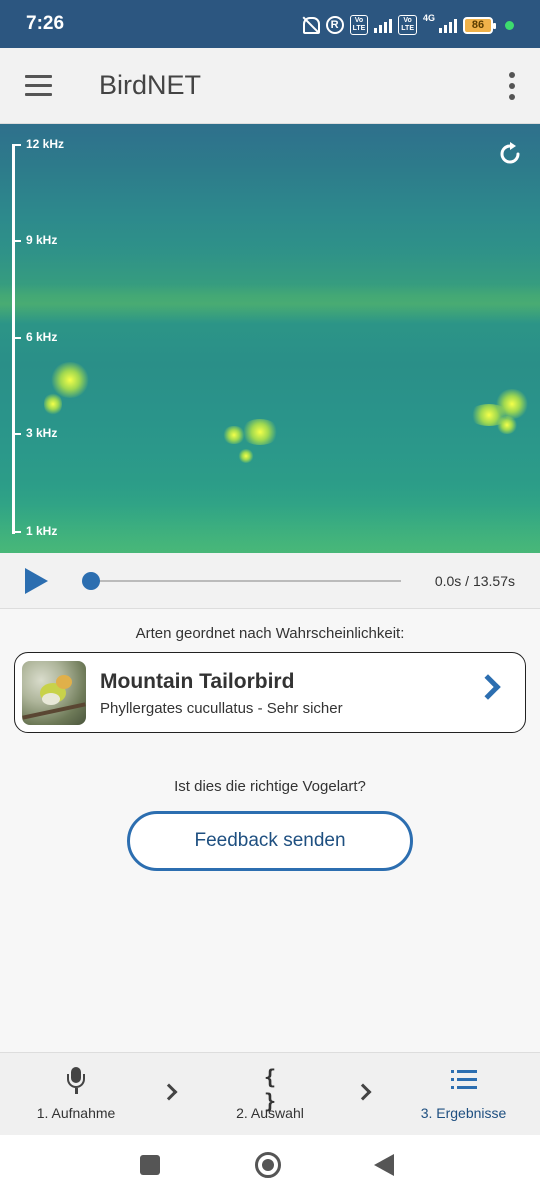 The width and height of the screenshot is (540, 1200). What do you see at coordinates (42, 240) in the screenshot?
I see `axis-label-9khz: 9 kHz` at bounding box center [42, 240].